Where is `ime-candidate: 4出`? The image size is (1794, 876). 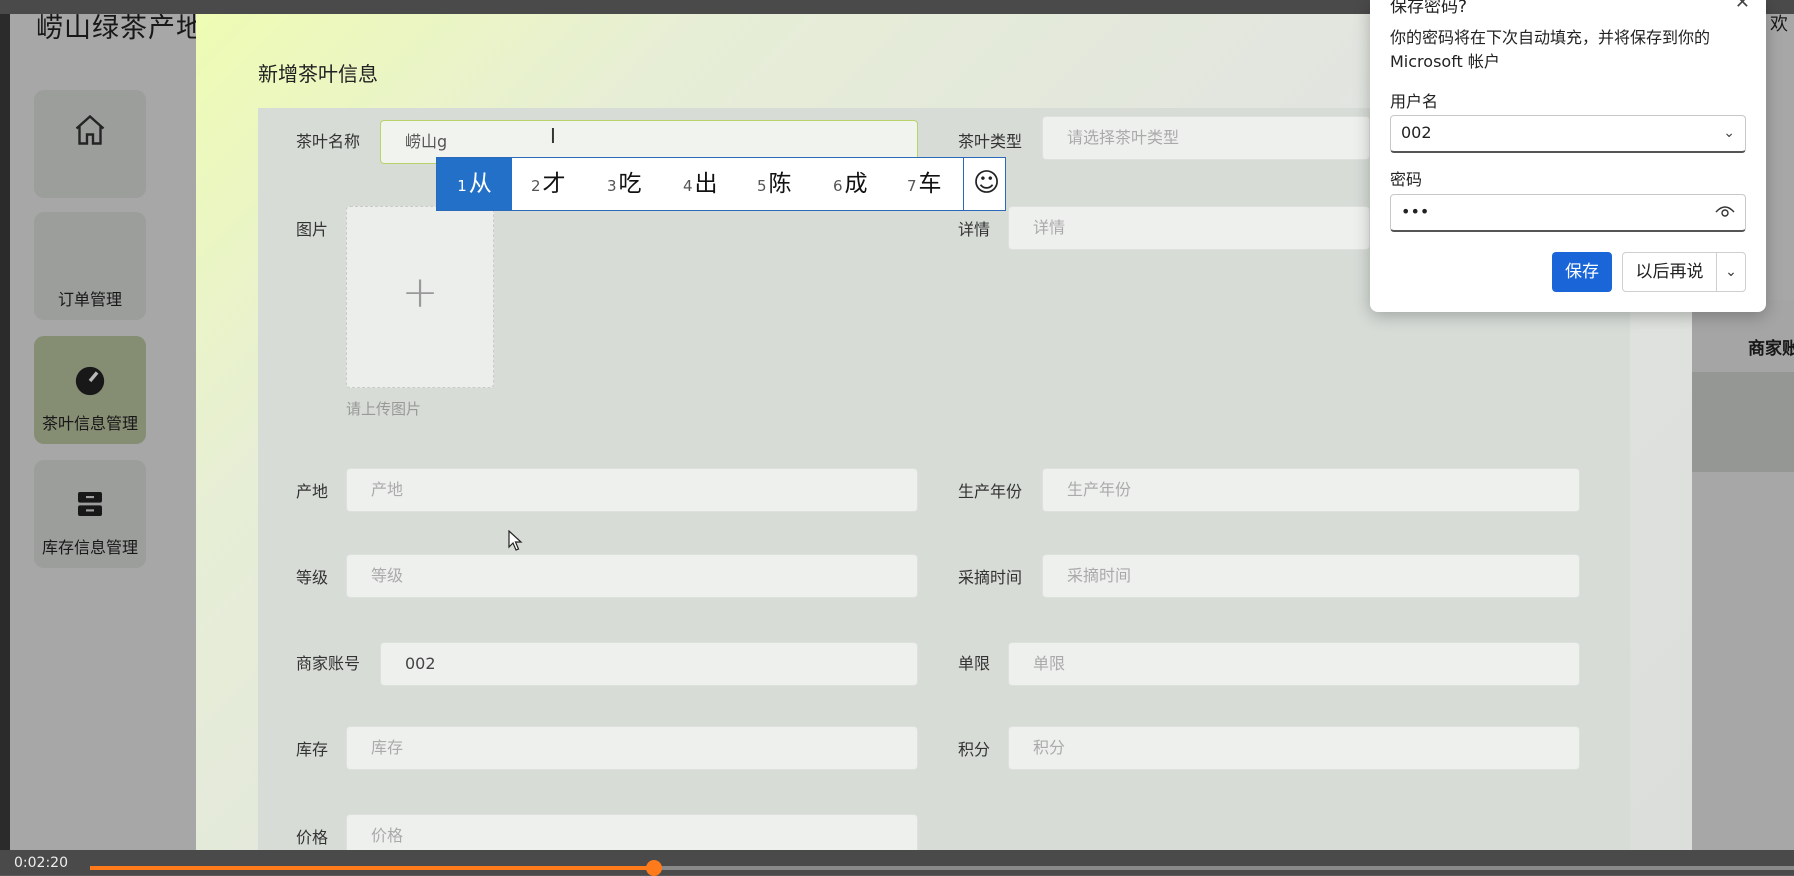 ime-candidate: 4出 is located at coordinates (700, 184).